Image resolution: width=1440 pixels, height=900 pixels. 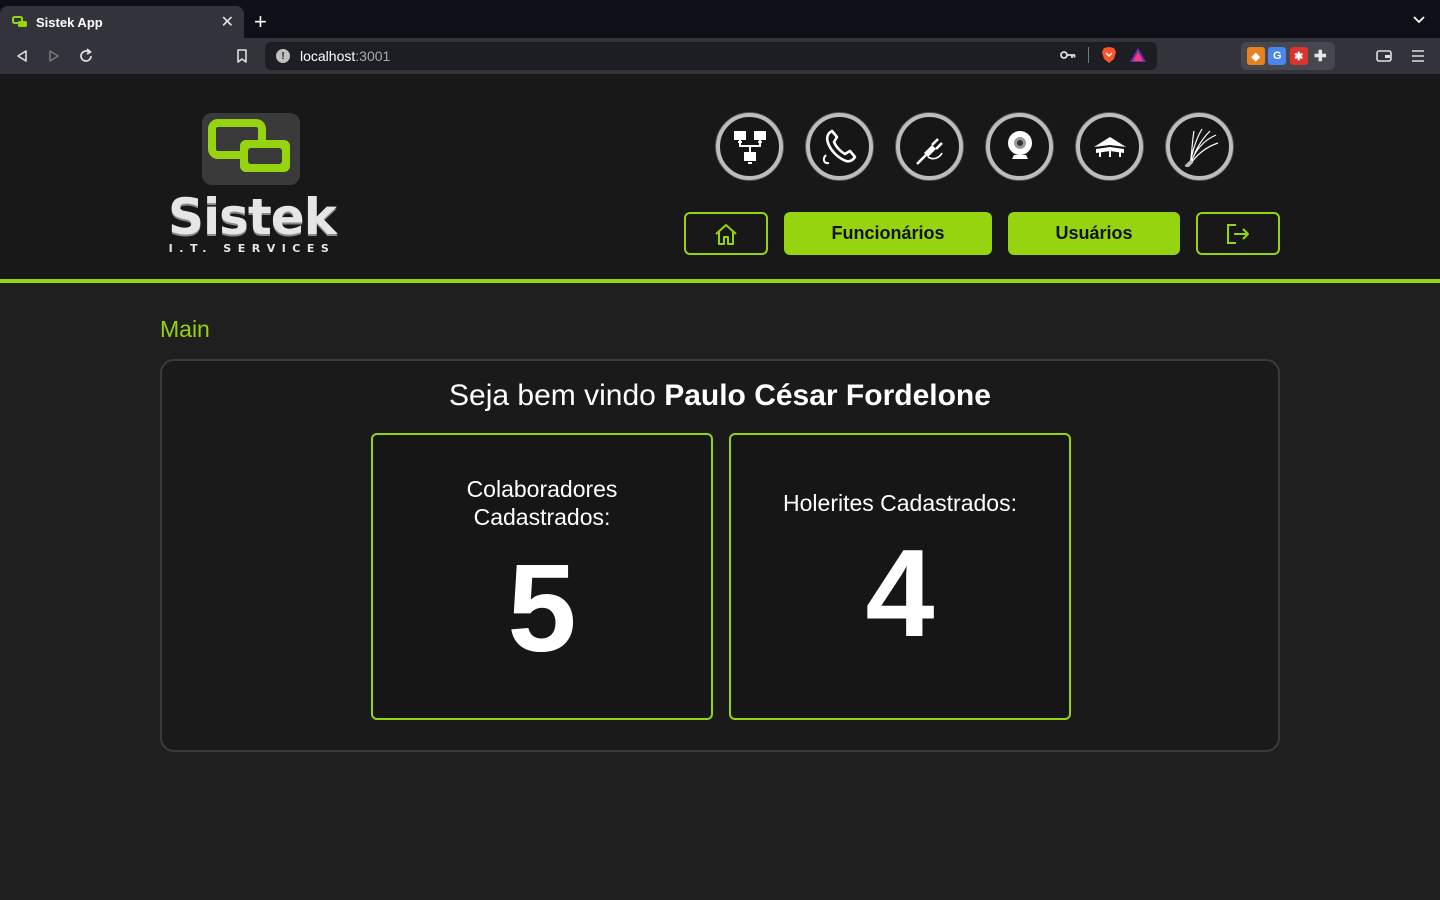 I want to click on stat-value: 5, so click(x=542, y=609).